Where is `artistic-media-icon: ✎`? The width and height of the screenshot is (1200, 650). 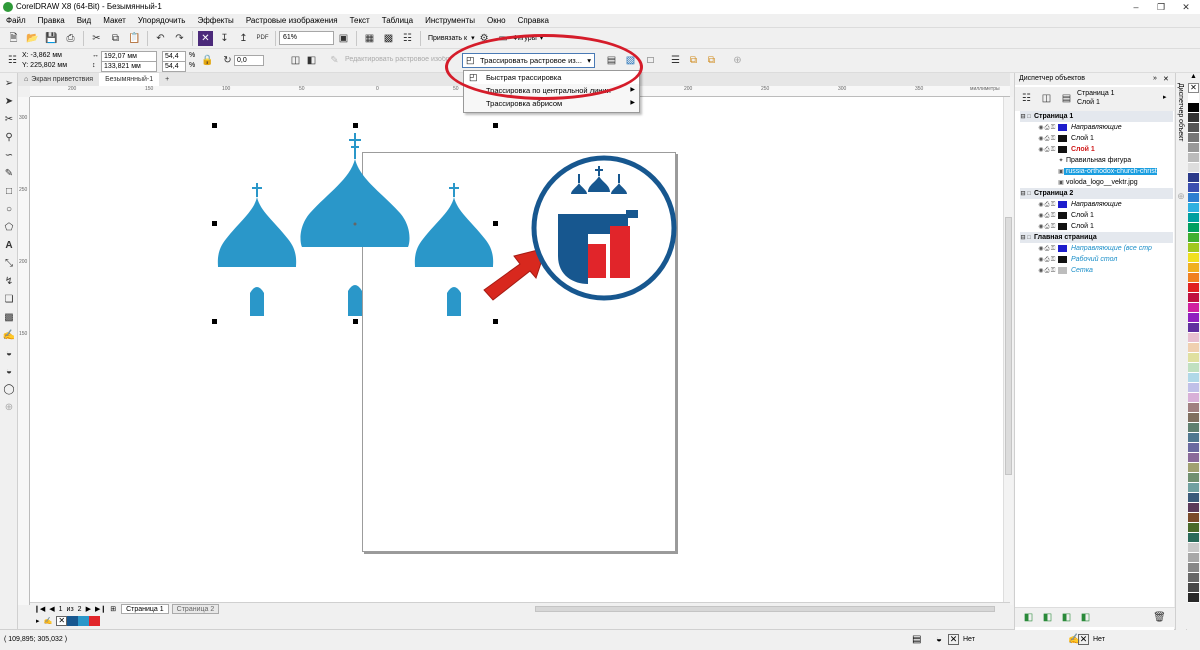
artistic-media-icon: ✎ is located at coordinates (9, 173).